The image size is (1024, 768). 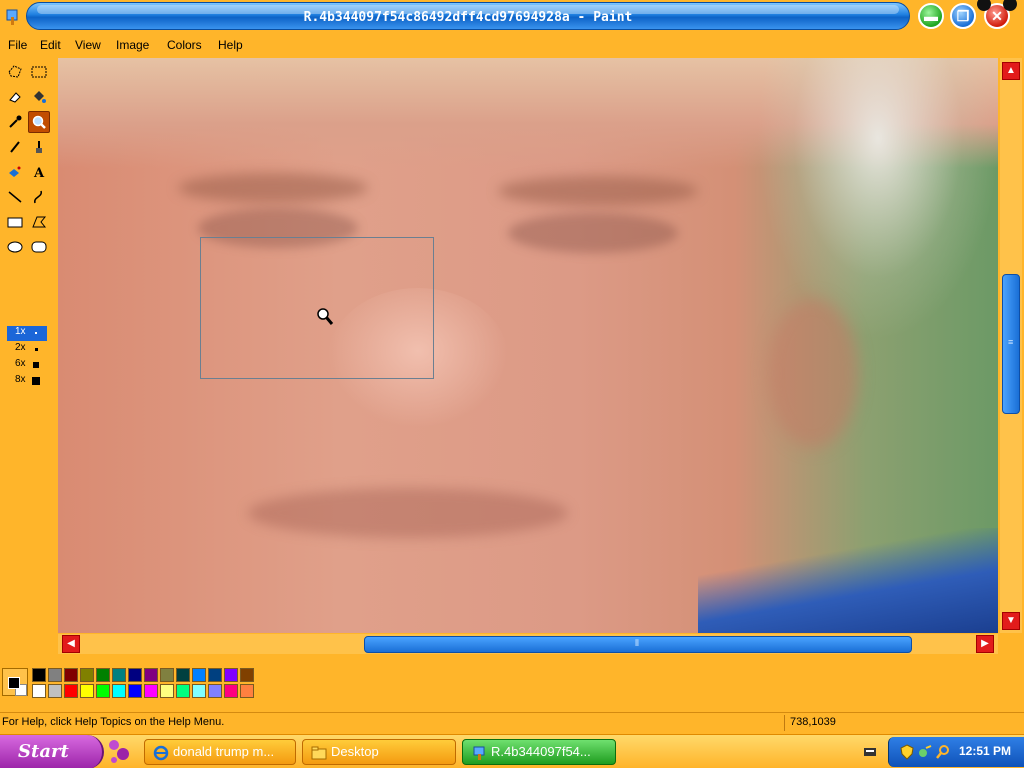 I want to click on brush-icon, so click(x=39, y=147).